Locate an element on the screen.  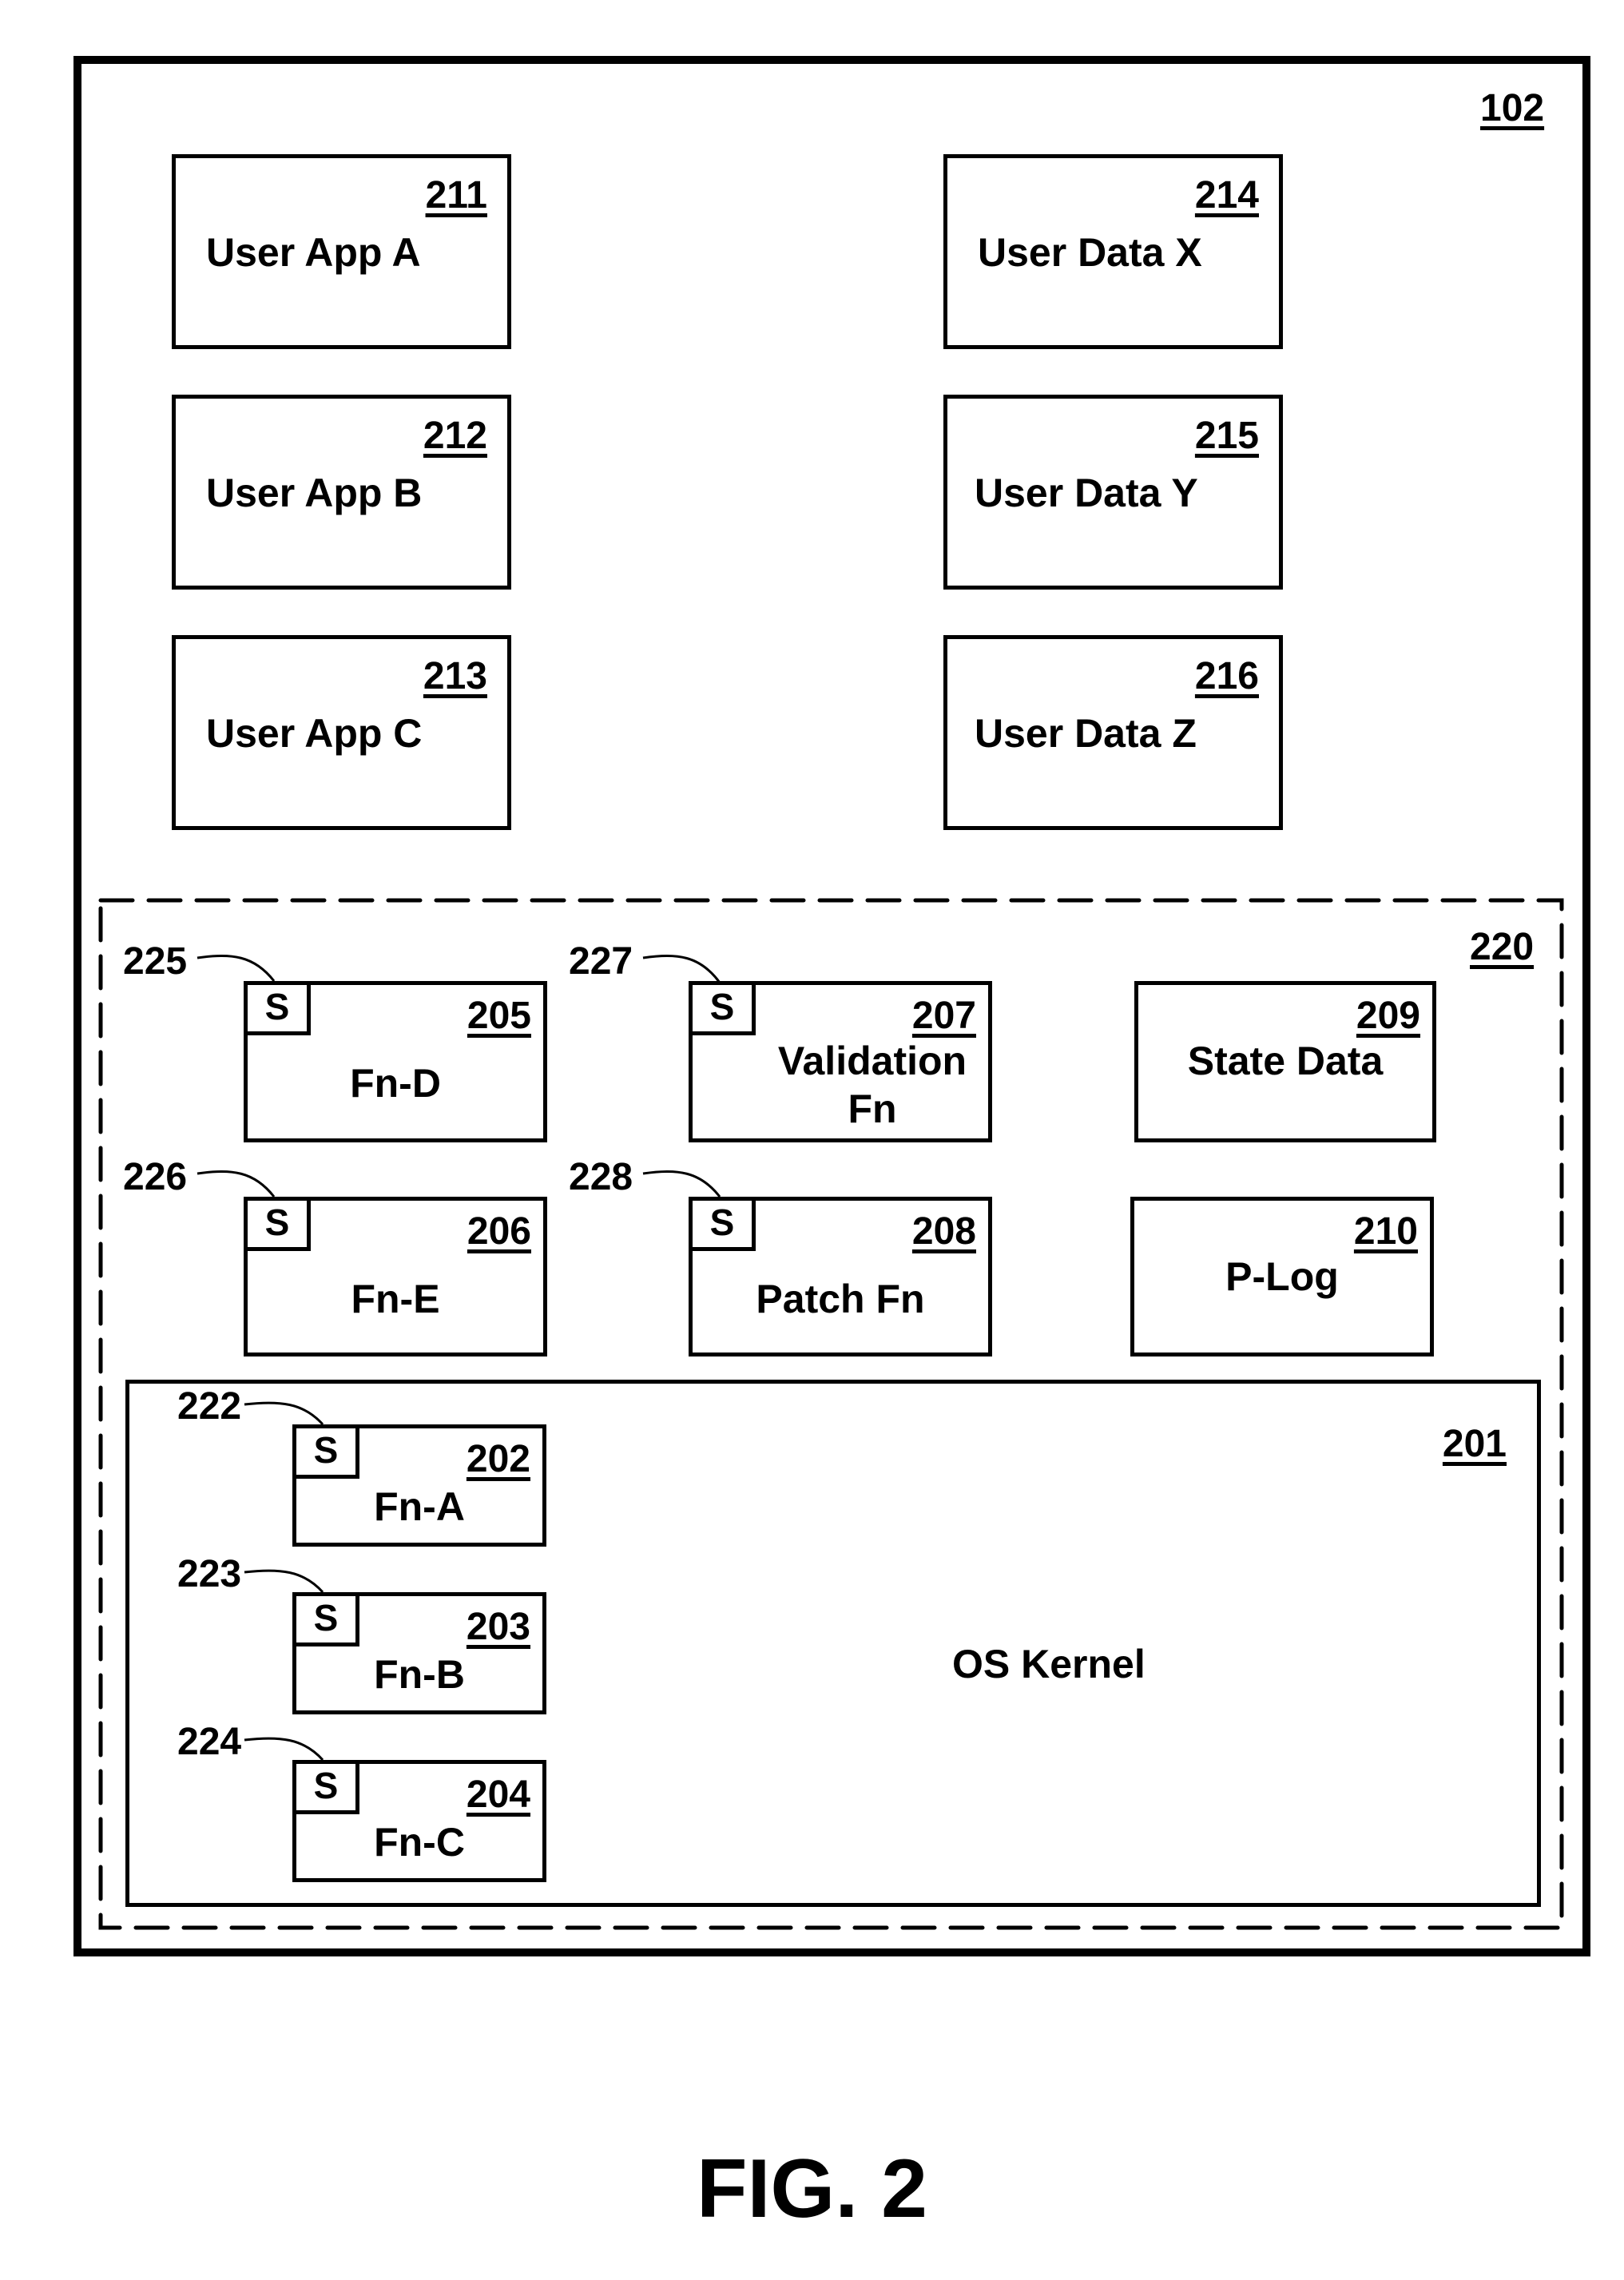
fn-a-stub: S is located at coordinates (326, 1451).